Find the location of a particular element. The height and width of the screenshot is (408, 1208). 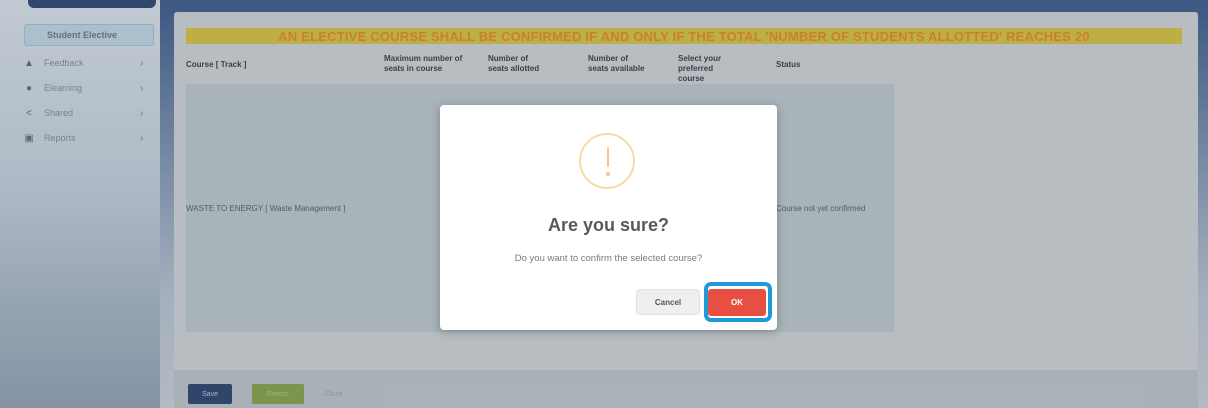

warning-icon is located at coordinates (607, 161).